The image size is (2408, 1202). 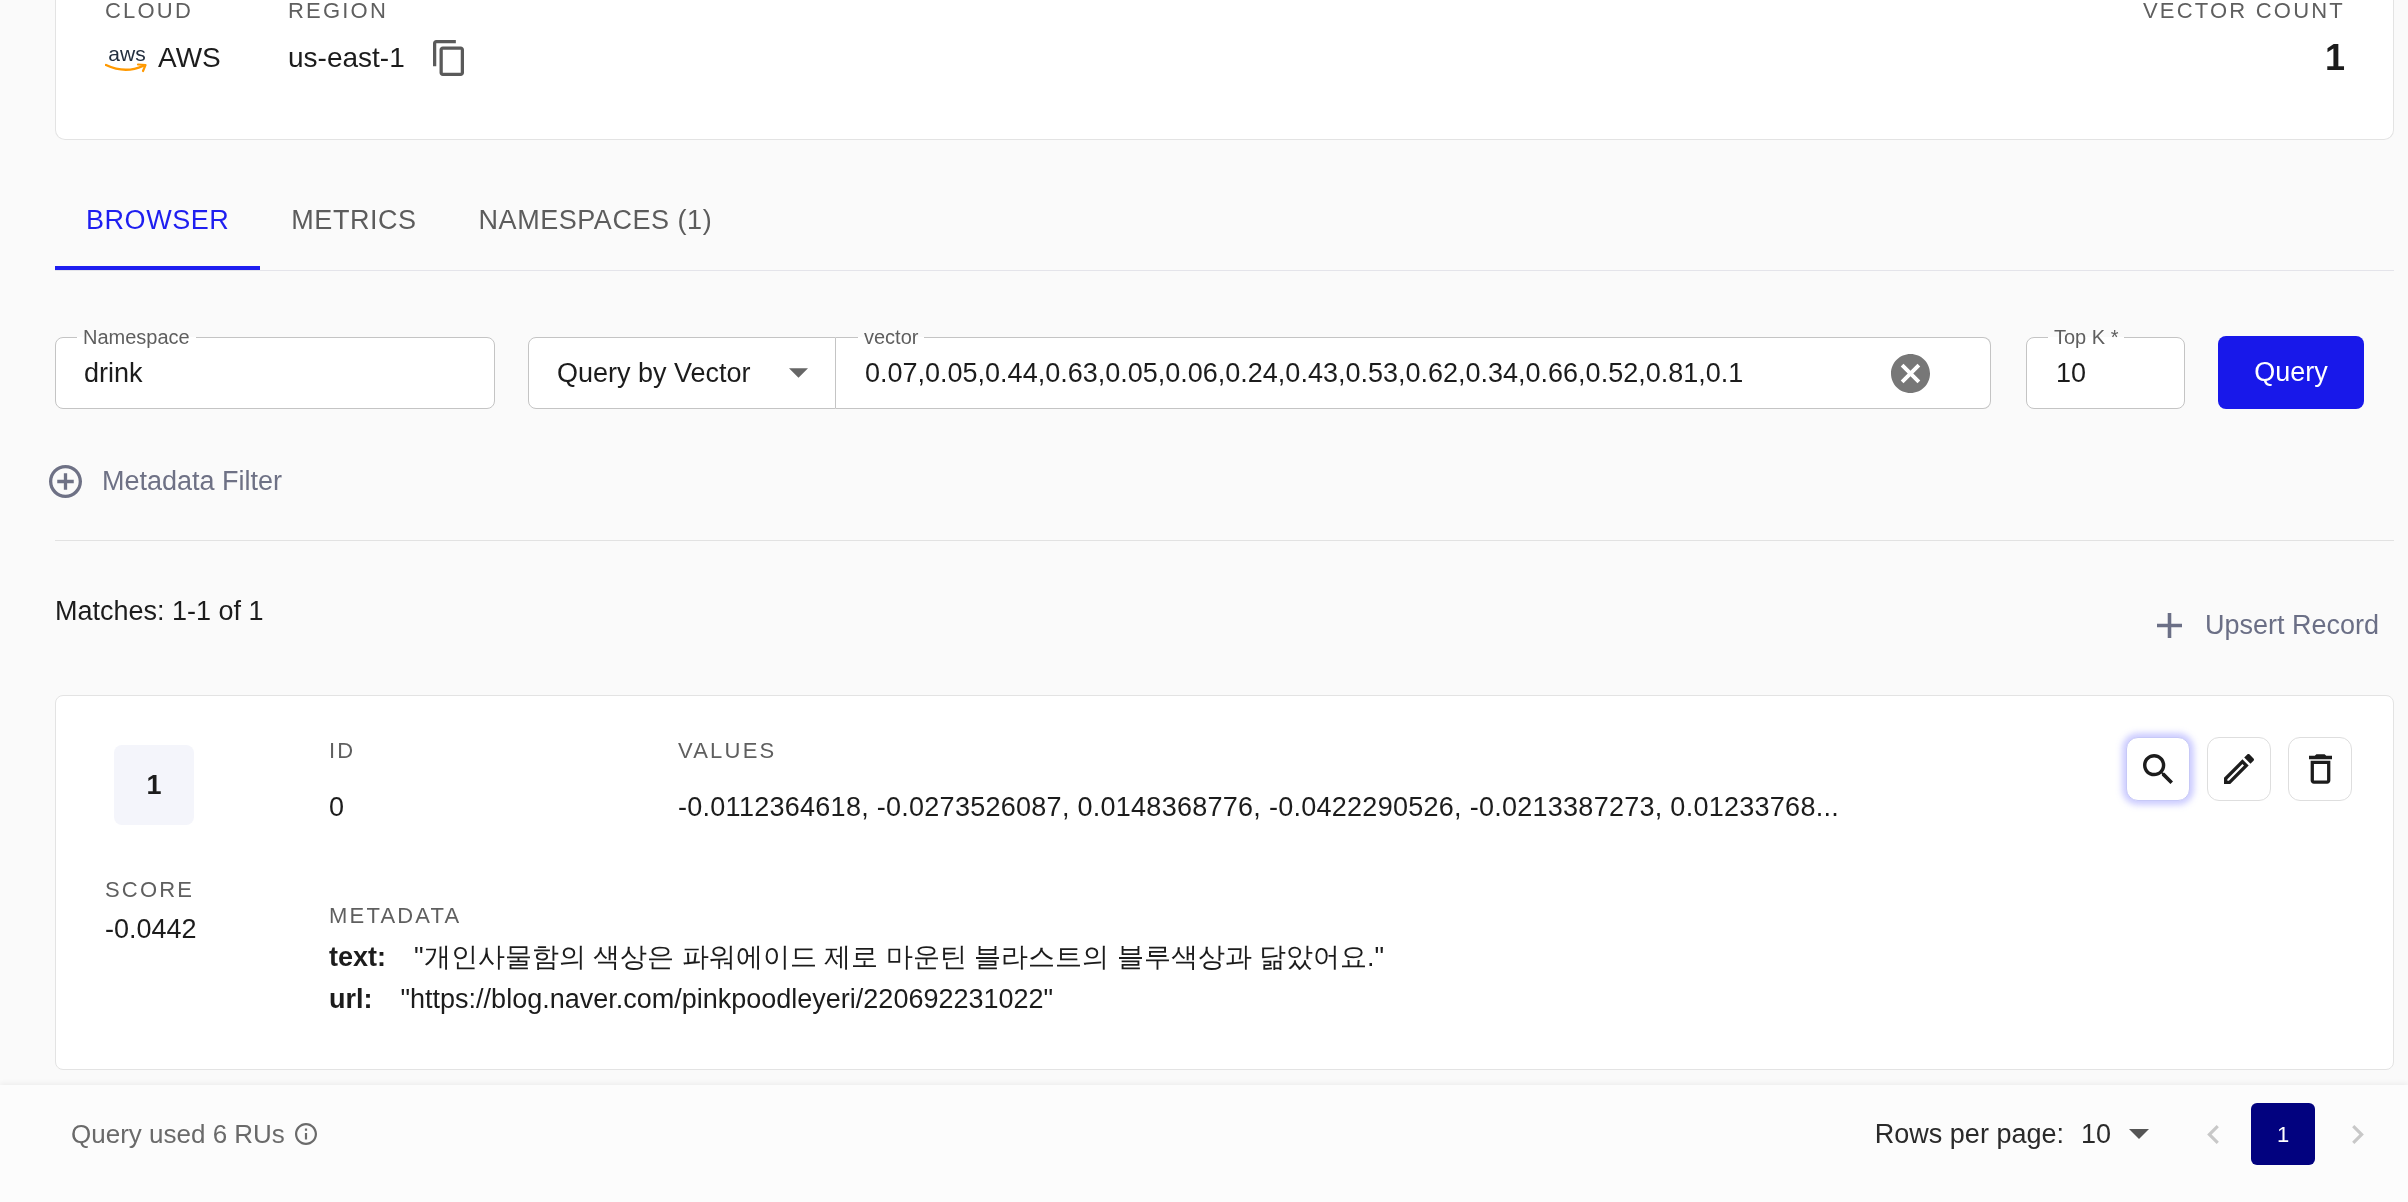 I want to click on column-label: METADATA, so click(x=395, y=916).